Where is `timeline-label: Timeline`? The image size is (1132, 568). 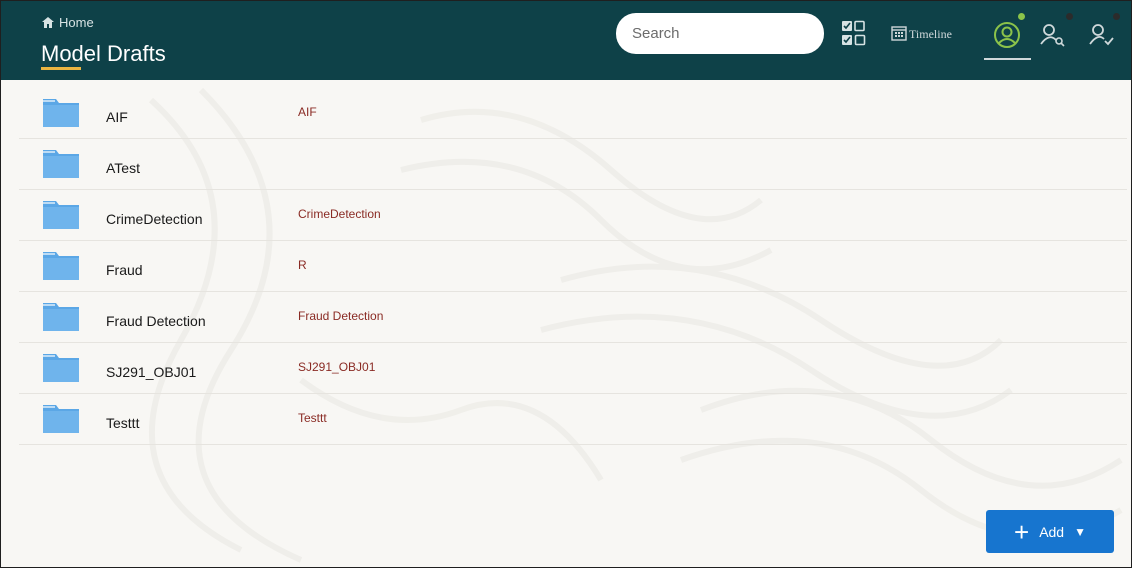 timeline-label: Timeline is located at coordinates (930, 34).